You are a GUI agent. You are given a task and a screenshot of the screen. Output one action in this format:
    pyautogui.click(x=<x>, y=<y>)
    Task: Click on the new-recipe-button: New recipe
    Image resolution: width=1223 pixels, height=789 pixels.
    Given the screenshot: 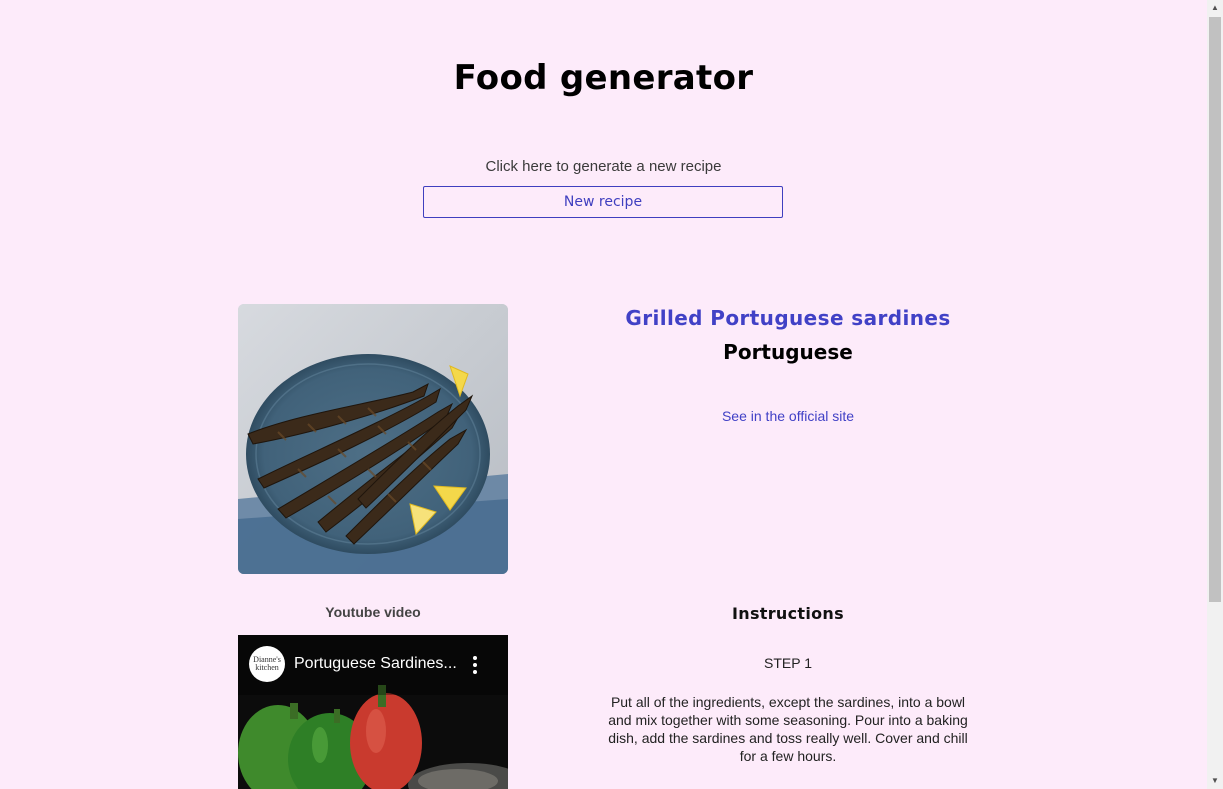 What is the action you would take?
    pyautogui.click(x=603, y=202)
    